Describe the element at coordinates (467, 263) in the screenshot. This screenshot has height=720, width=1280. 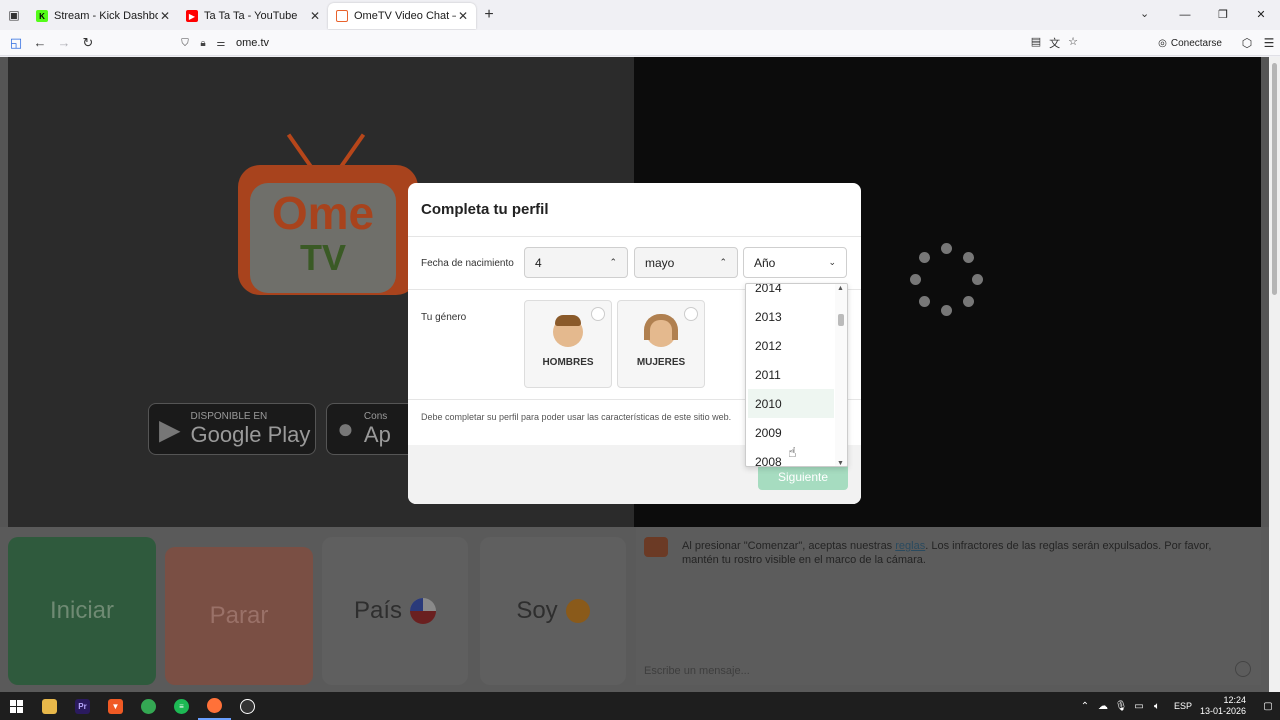
I see `birth-date-label: Fecha de nacimiento` at that location.